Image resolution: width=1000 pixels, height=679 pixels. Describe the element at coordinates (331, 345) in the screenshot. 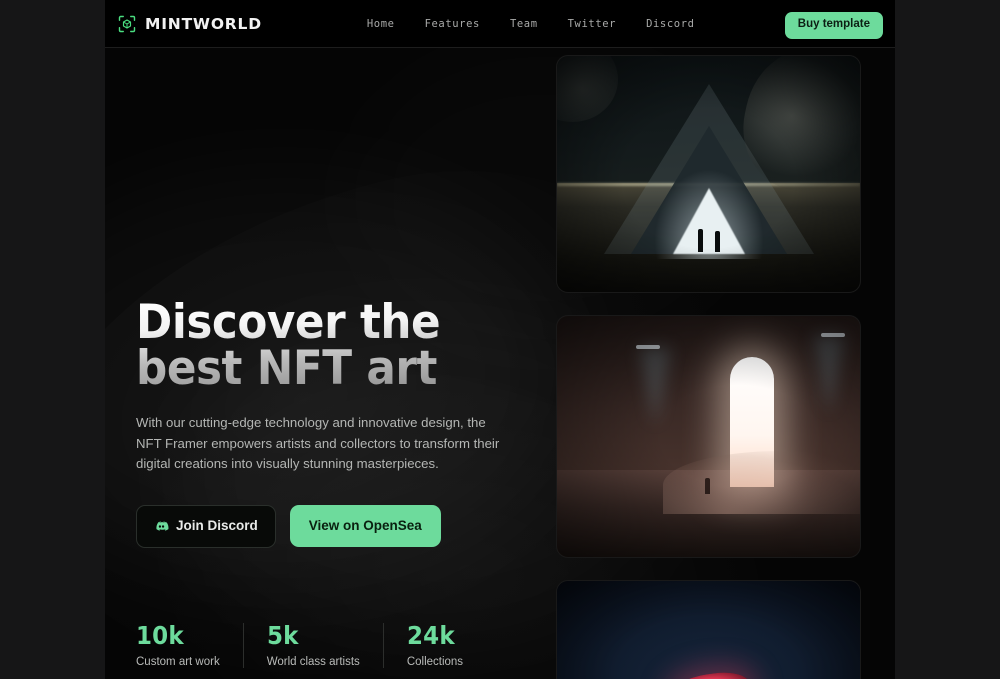

I see `page-title: Discover the best NFT art` at that location.